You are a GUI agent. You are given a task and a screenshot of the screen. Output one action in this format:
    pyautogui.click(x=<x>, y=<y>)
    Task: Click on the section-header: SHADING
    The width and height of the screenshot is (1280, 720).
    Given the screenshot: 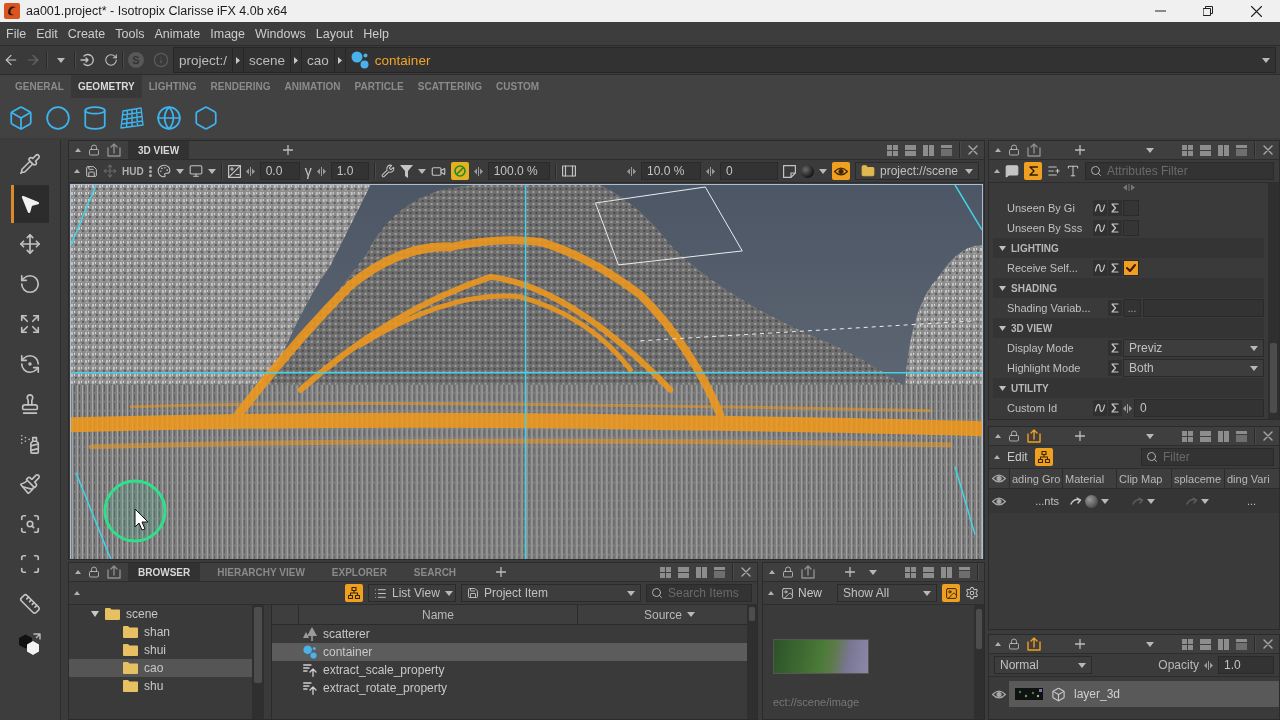 What is the action you would take?
    pyautogui.click(x=1128, y=288)
    